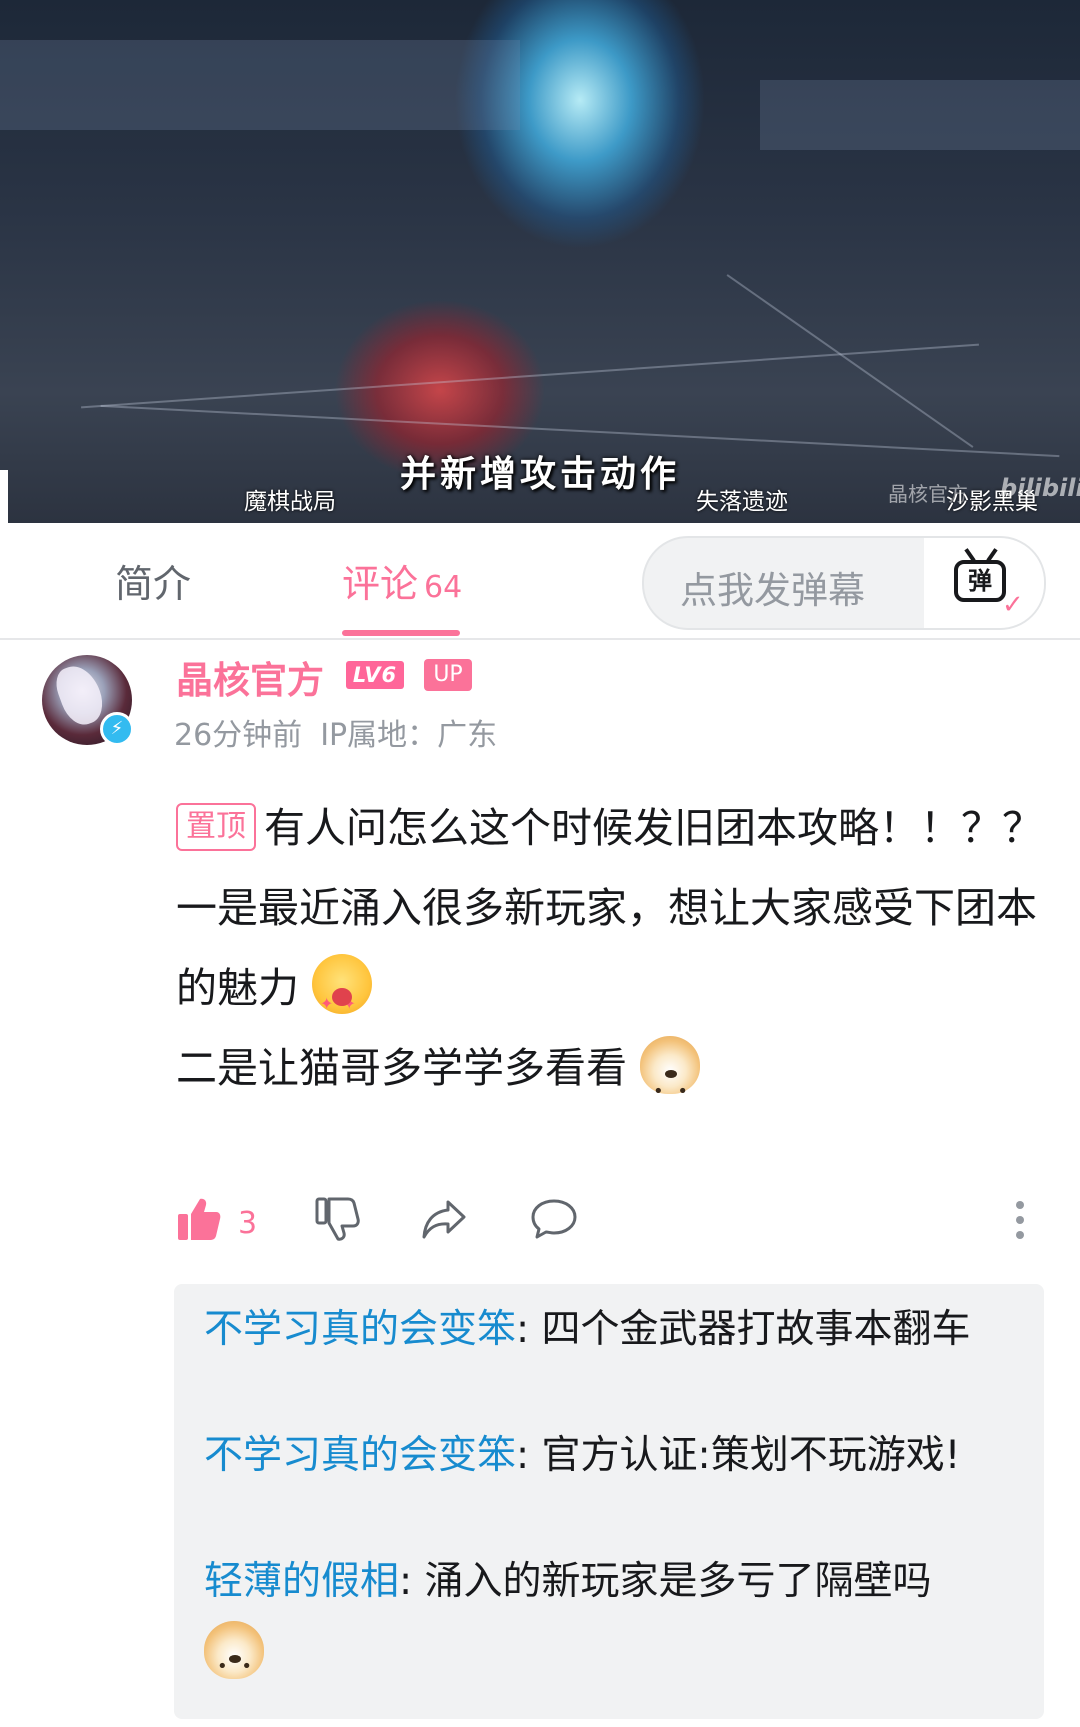 The height and width of the screenshot is (1727, 1080). Describe the element at coordinates (772, 590) in the screenshot. I see `danmaku-placeholder: 点我发弹幕` at that location.